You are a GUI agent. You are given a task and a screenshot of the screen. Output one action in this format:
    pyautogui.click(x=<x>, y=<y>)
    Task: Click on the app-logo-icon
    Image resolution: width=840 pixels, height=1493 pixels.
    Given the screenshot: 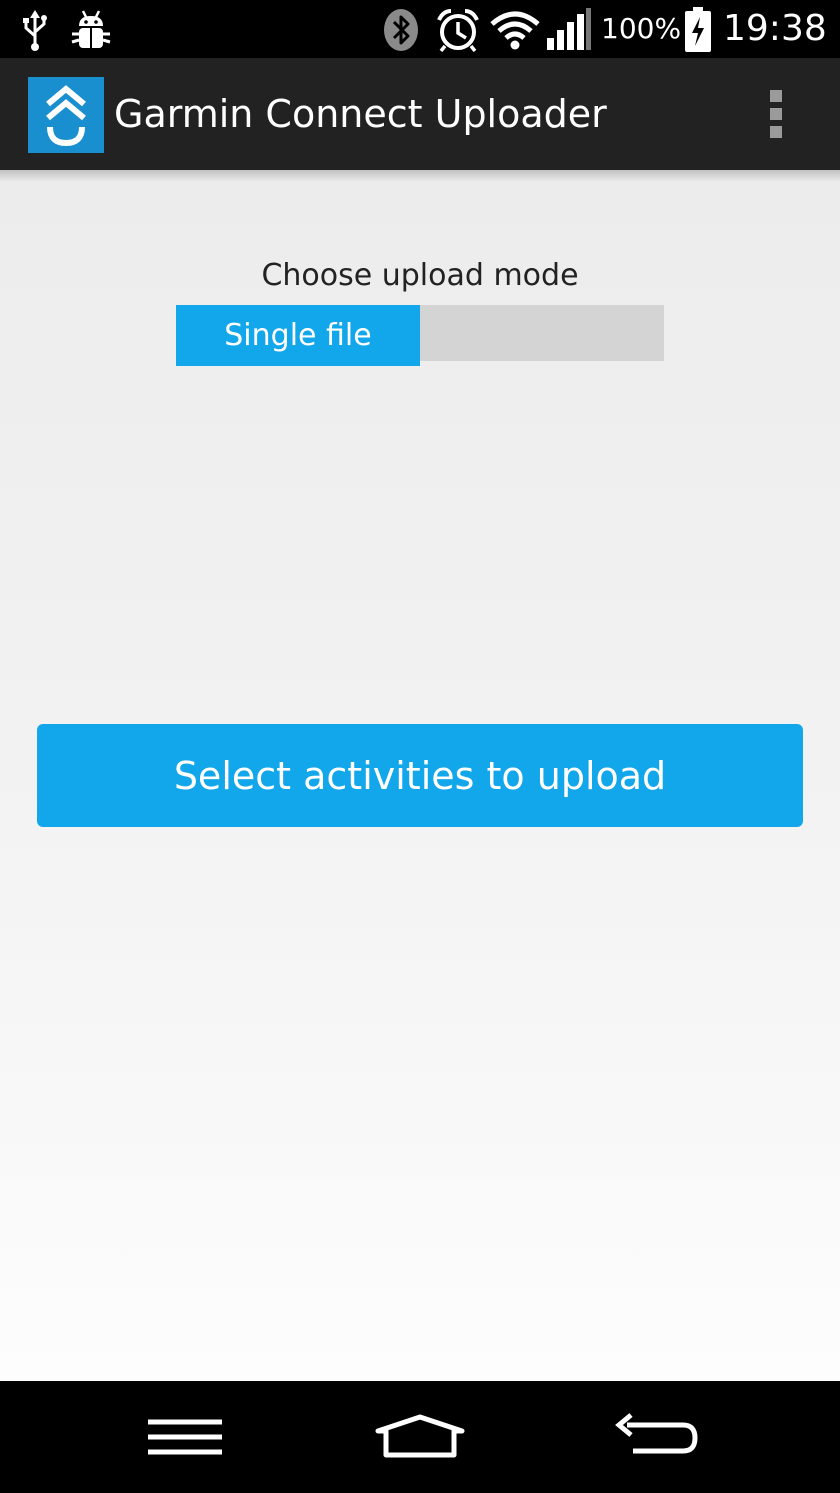 What is the action you would take?
    pyautogui.click(x=66, y=115)
    